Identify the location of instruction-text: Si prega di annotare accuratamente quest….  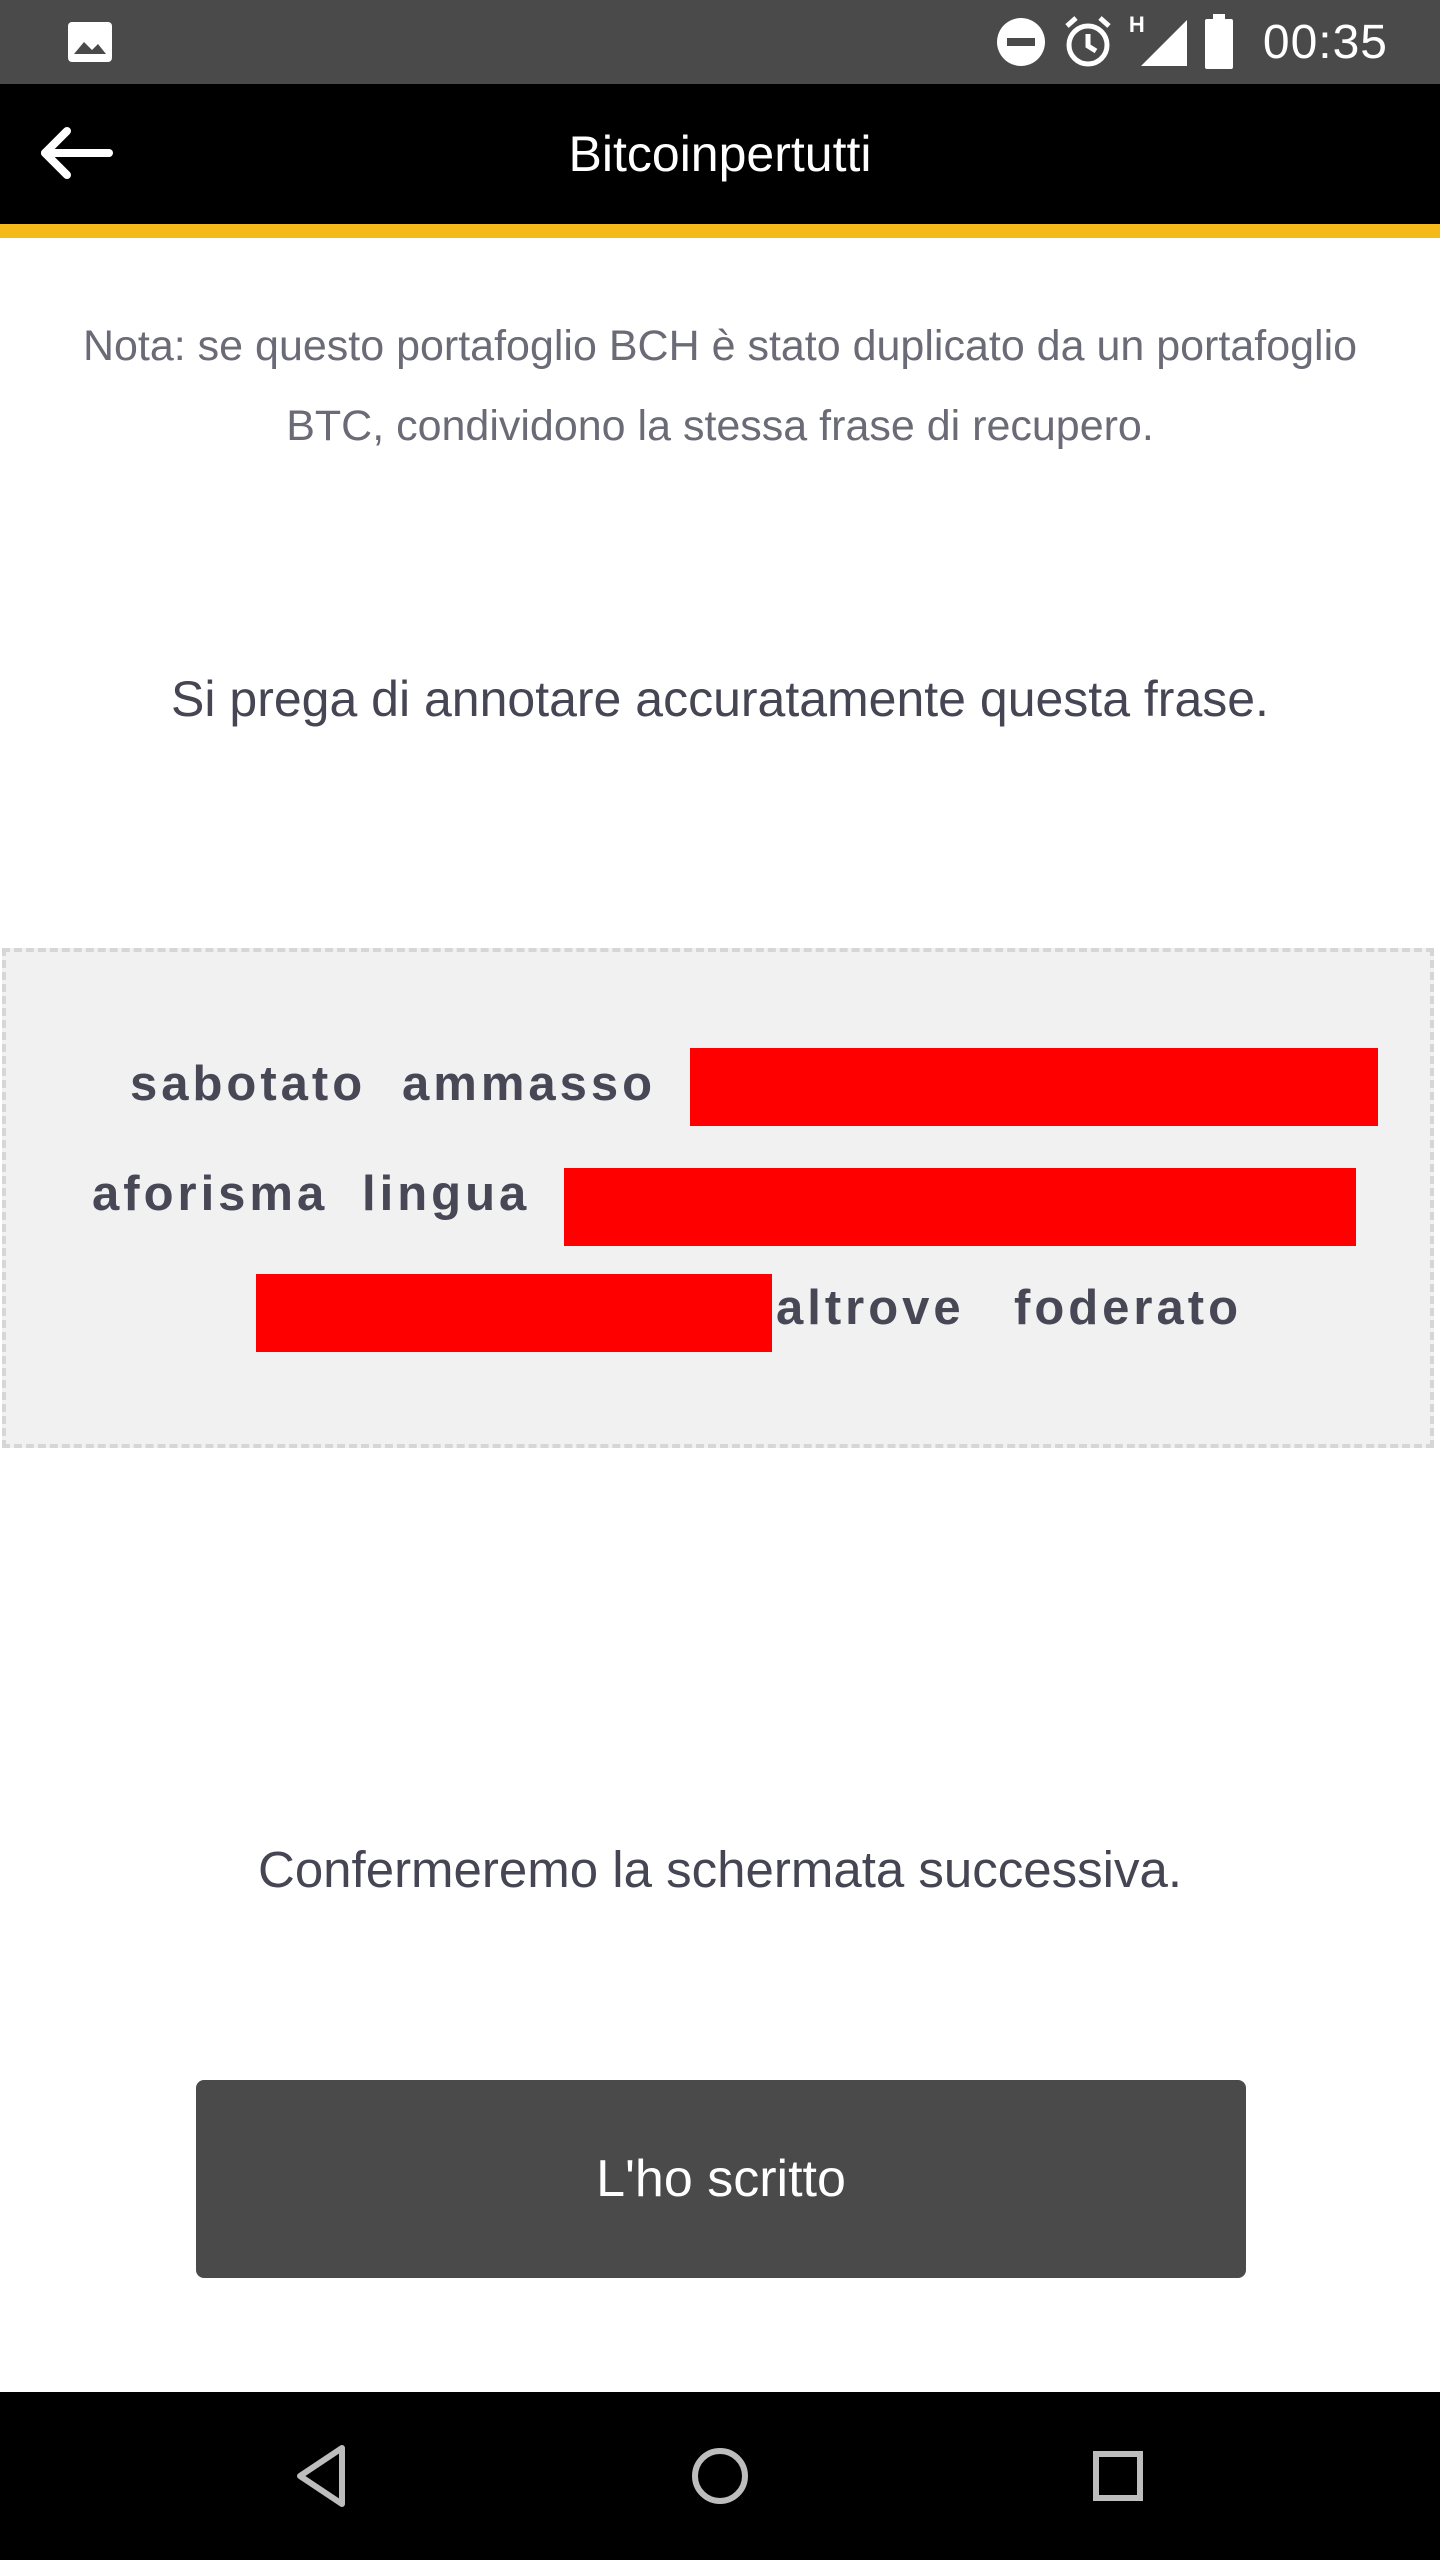
(720, 699).